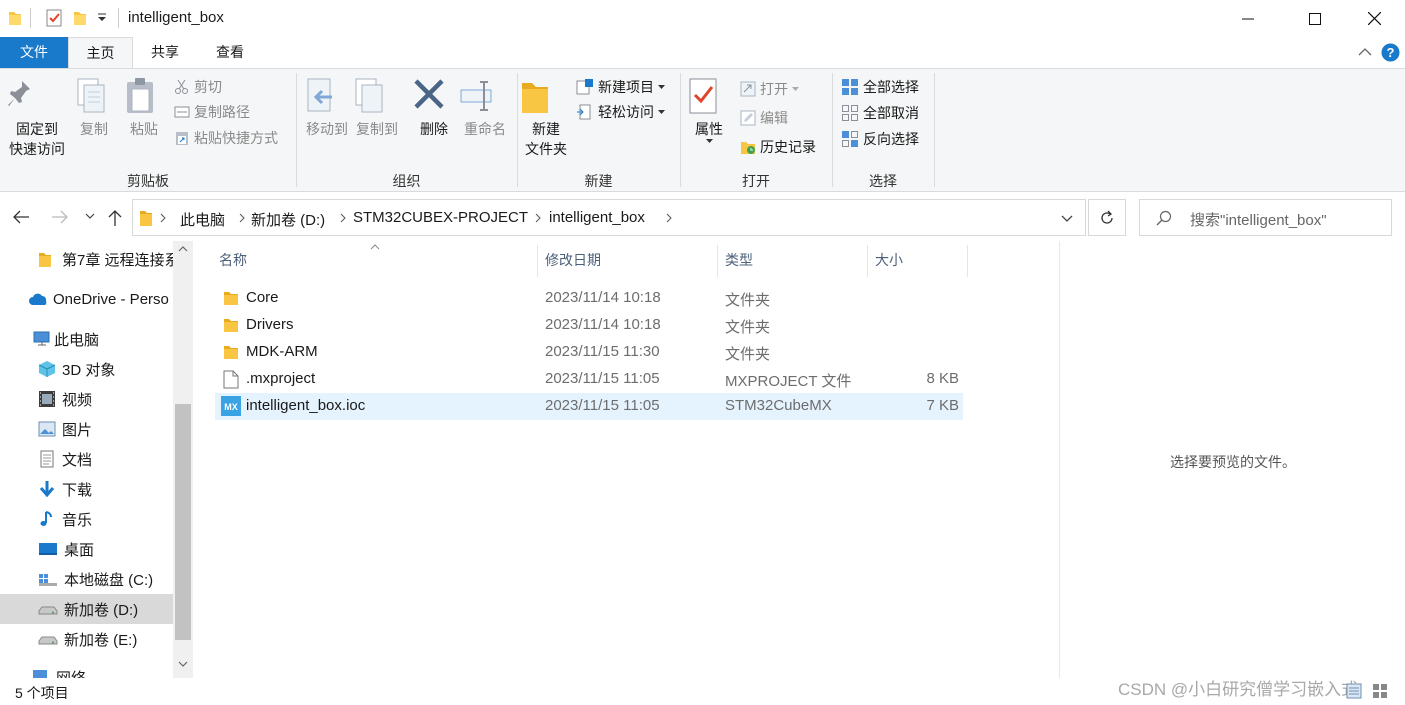  Describe the element at coordinates (546, 96) in the screenshot. I see `new-folder-icon` at that location.